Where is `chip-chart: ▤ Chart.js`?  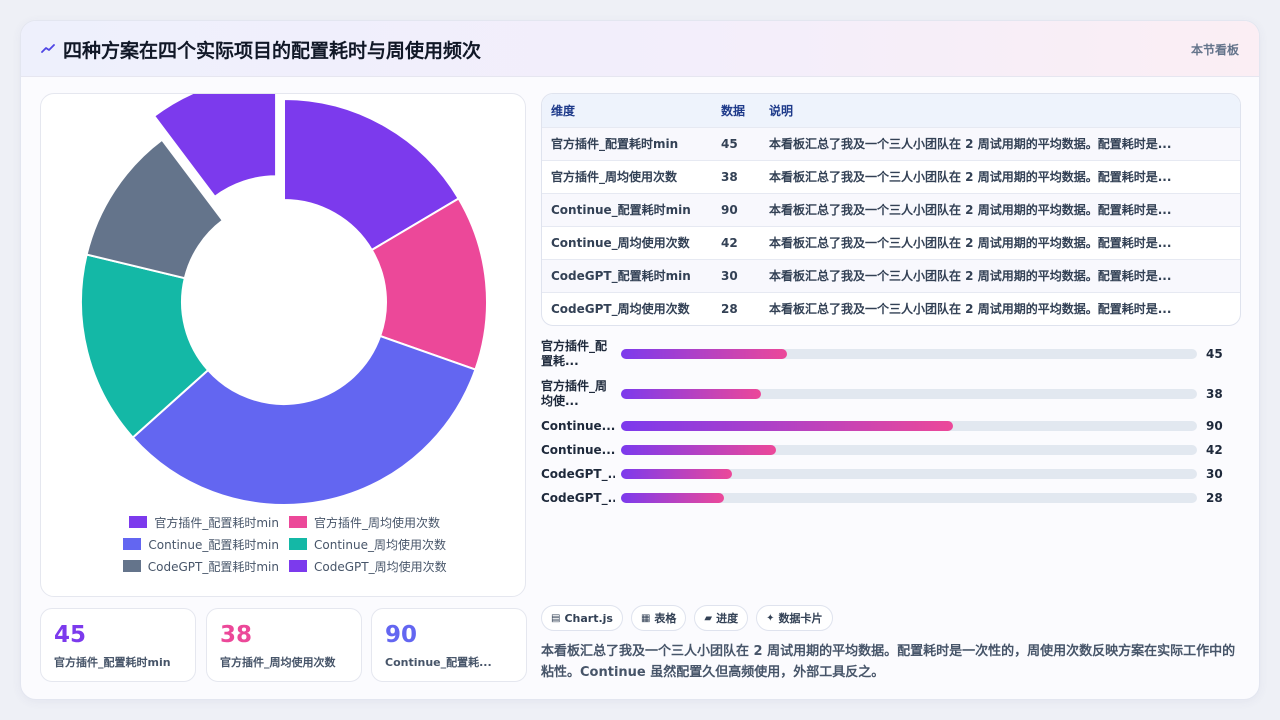 chip-chart: ▤ Chart.js is located at coordinates (582, 618).